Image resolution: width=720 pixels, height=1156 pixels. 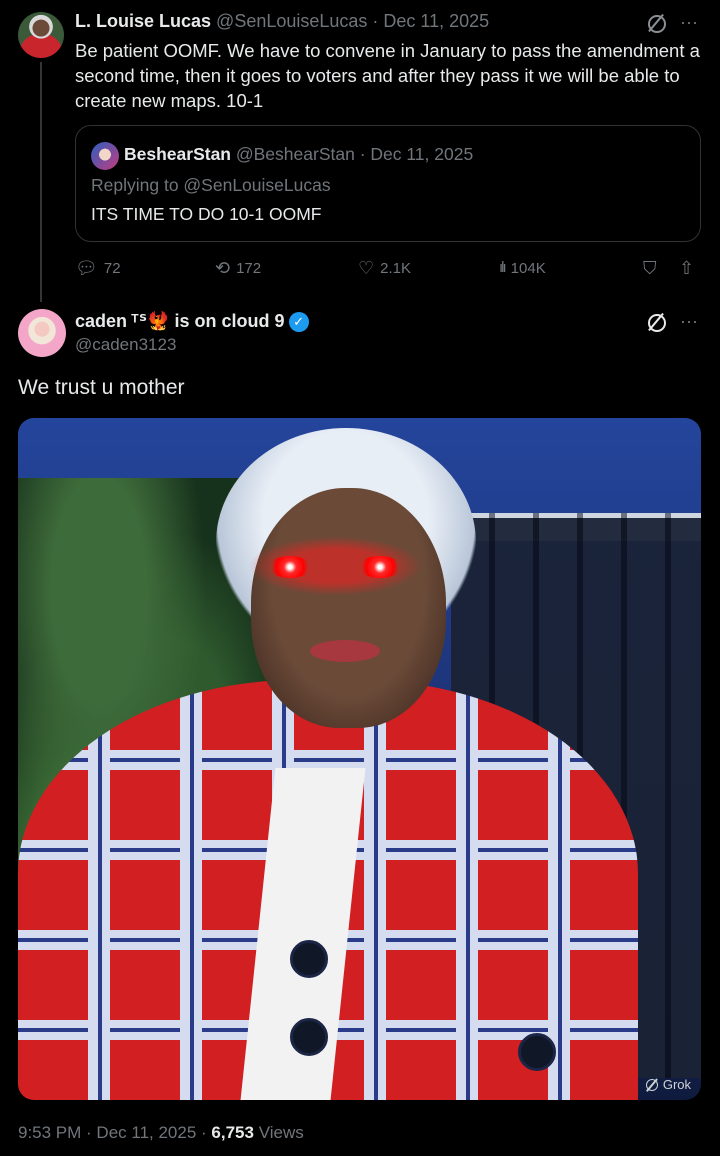 What do you see at coordinates (249, 268) in the screenshot?
I see `repost-count: 172` at bounding box center [249, 268].